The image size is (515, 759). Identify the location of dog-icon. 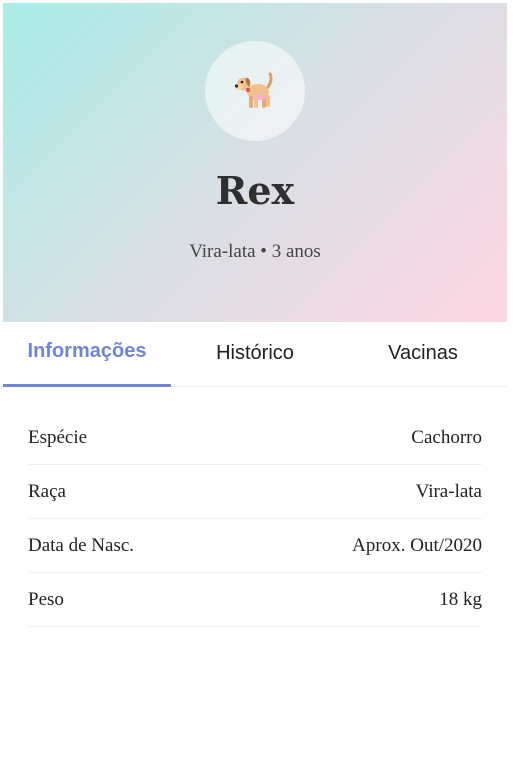
(253, 90).